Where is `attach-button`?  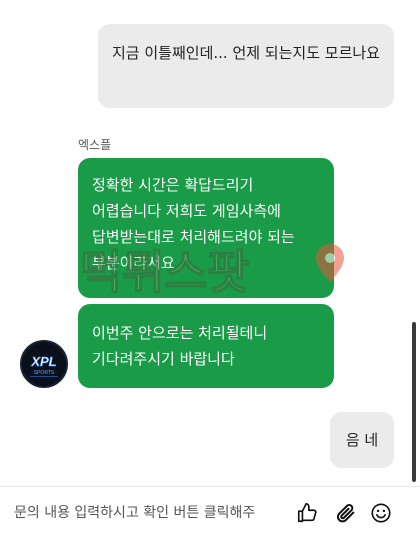 attach-button is located at coordinates (346, 513).